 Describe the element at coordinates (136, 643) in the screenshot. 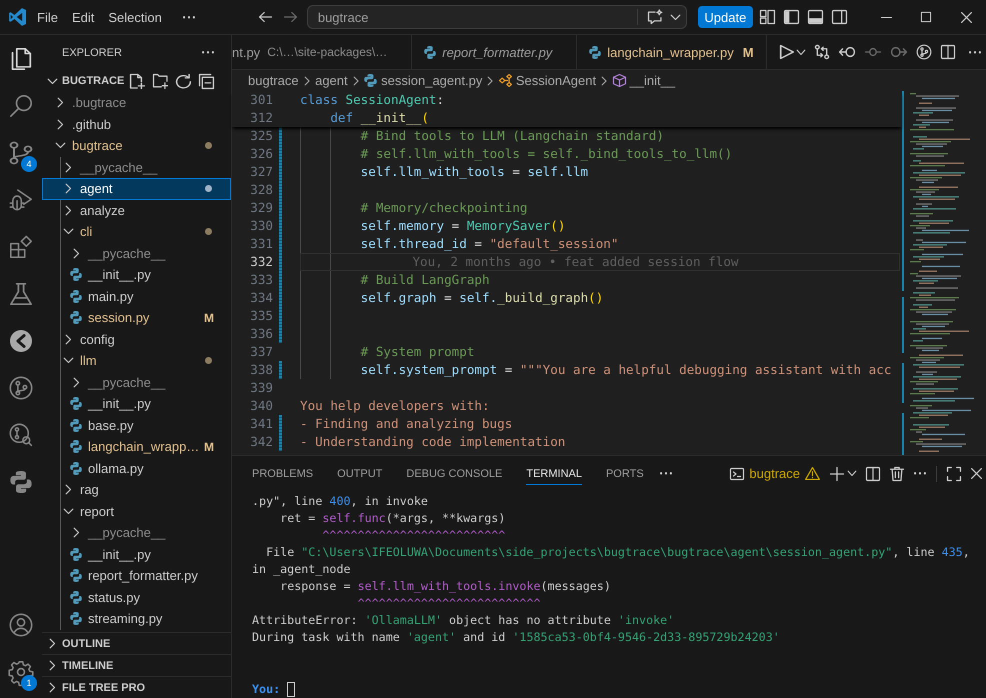

I see `section-header: OUTLINE` at that location.